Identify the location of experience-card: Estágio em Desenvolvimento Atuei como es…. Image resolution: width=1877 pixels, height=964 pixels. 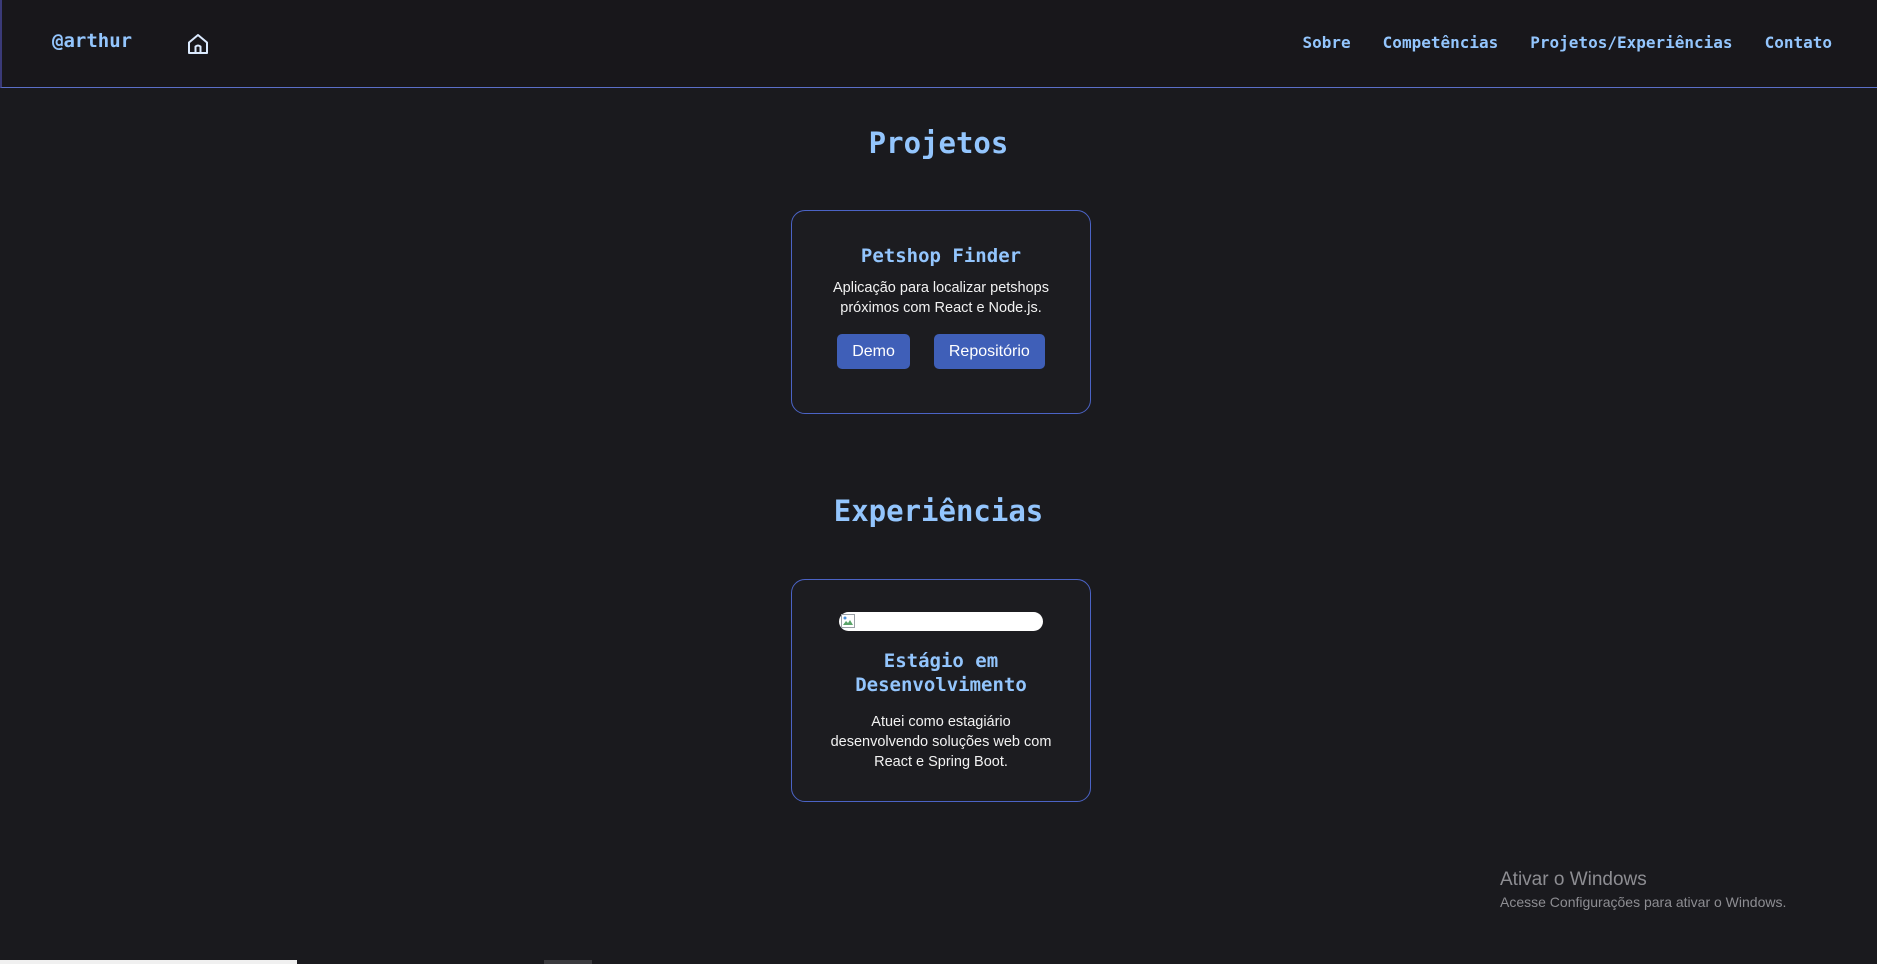
(941, 690).